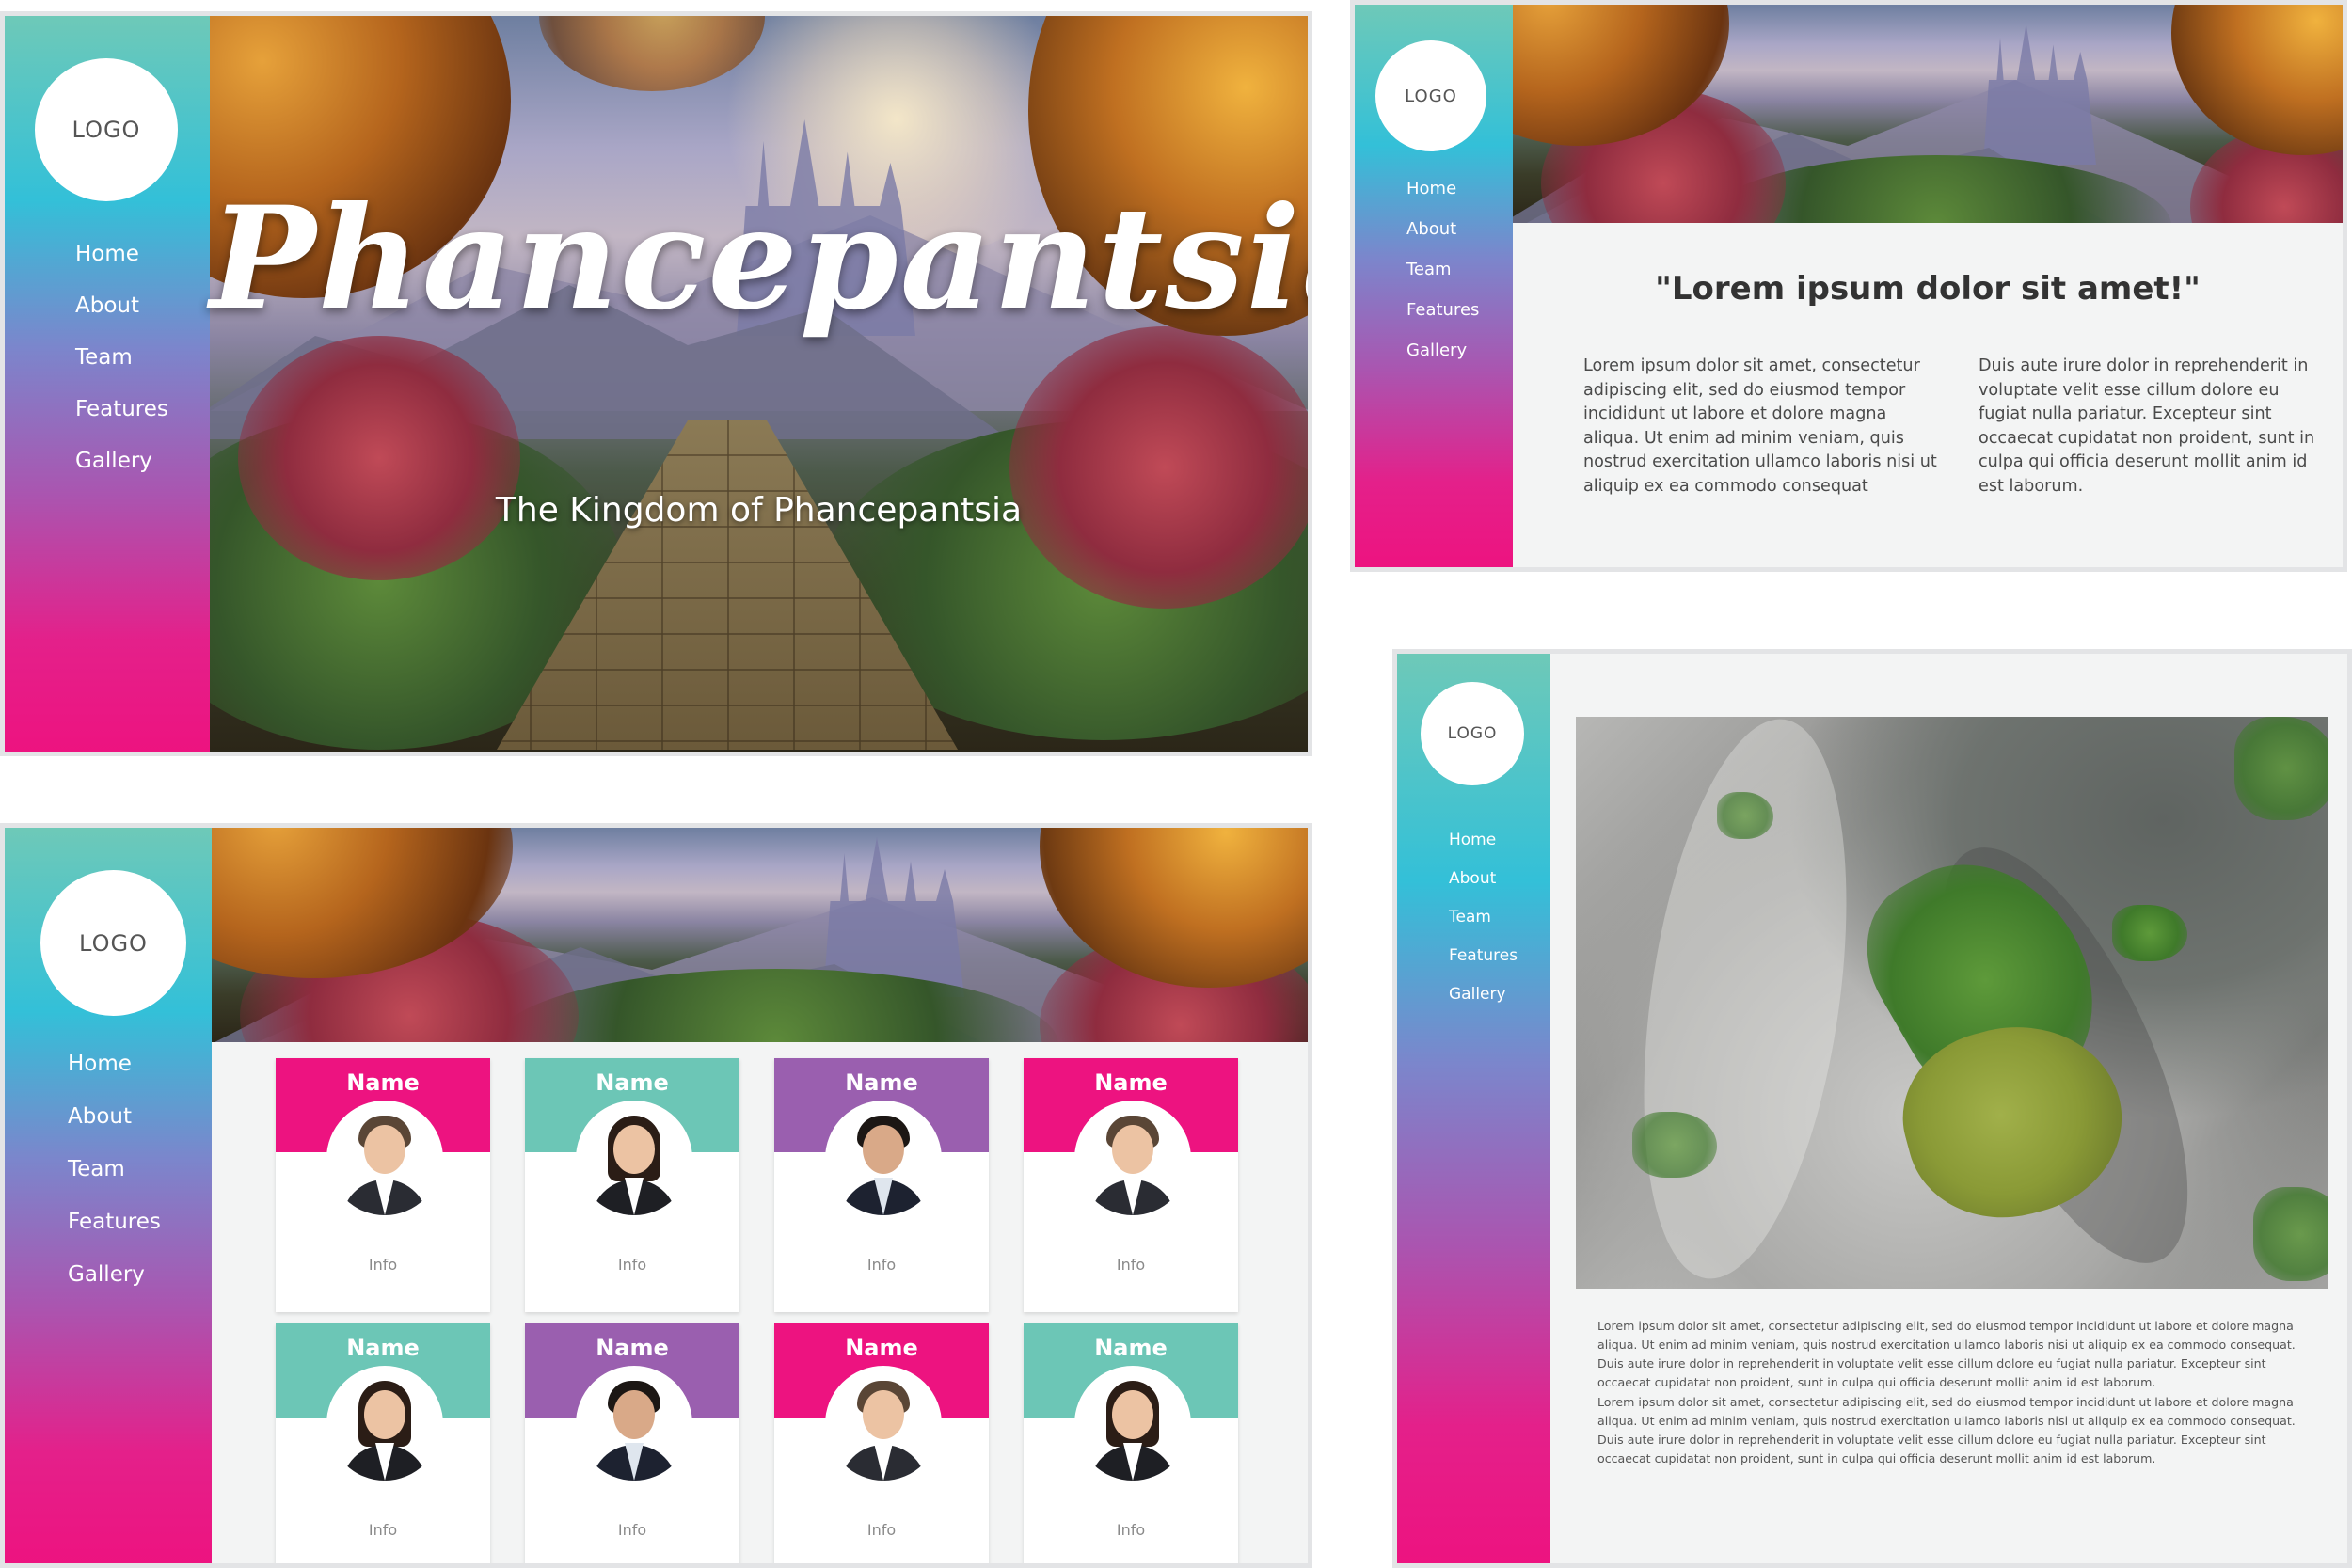  What do you see at coordinates (1952, 1003) in the screenshot?
I see `gallery-image` at bounding box center [1952, 1003].